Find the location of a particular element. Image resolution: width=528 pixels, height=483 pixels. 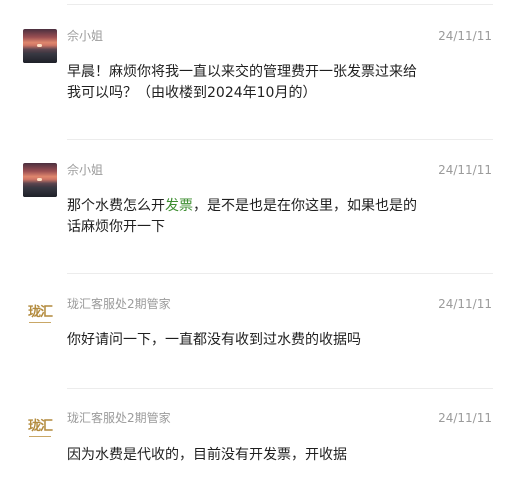

top-divider is located at coordinates (280, 4).